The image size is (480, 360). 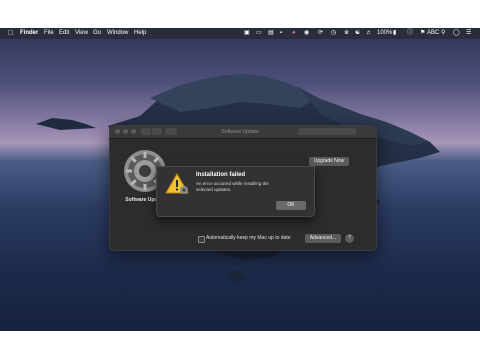 I want to click on app-icon-1: ▤, so click(x=271, y=33).